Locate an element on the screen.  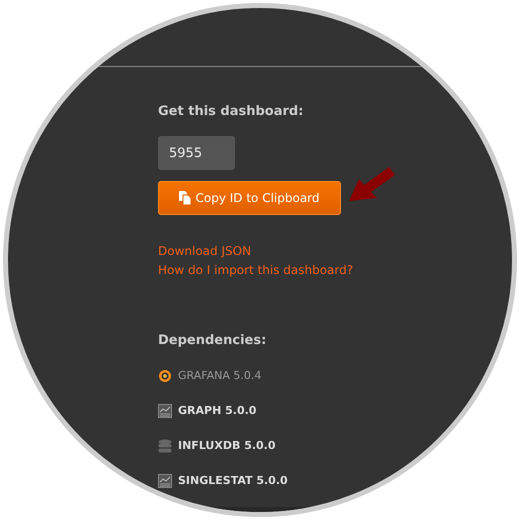
copy-icon is located at coordinates (185, 198).